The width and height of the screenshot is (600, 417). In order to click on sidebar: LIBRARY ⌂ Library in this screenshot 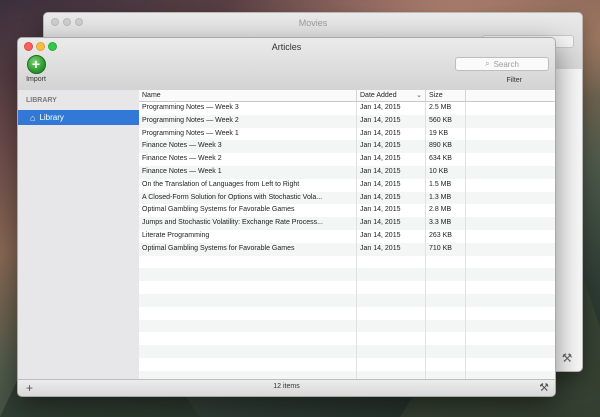, I will do `click(79, 235)`.